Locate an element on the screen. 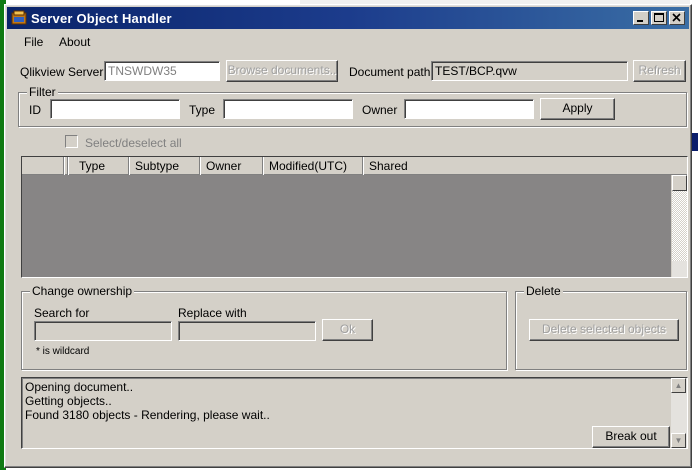  filter-owner-label: Owner is located at coordinates (380, 110).